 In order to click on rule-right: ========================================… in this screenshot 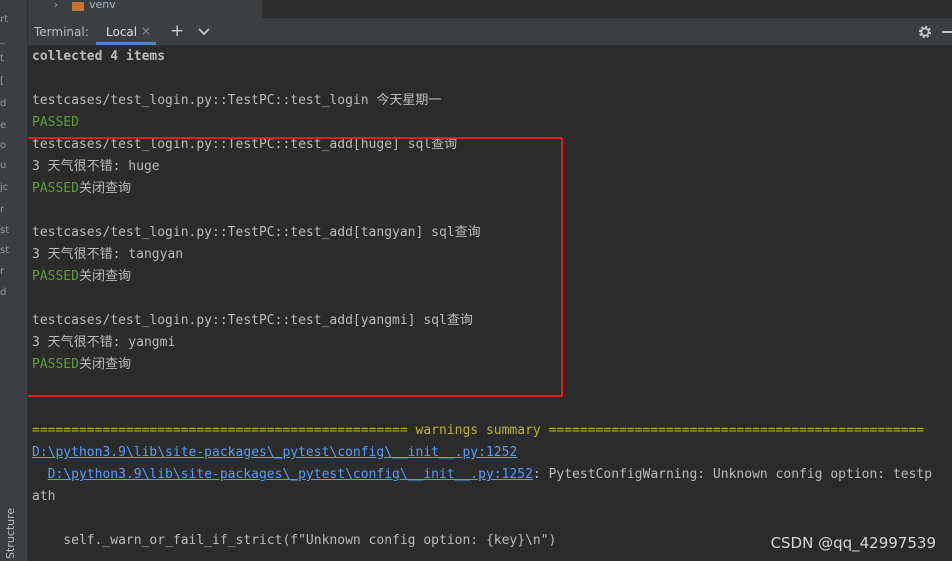, I will do `click(732, 430)`.